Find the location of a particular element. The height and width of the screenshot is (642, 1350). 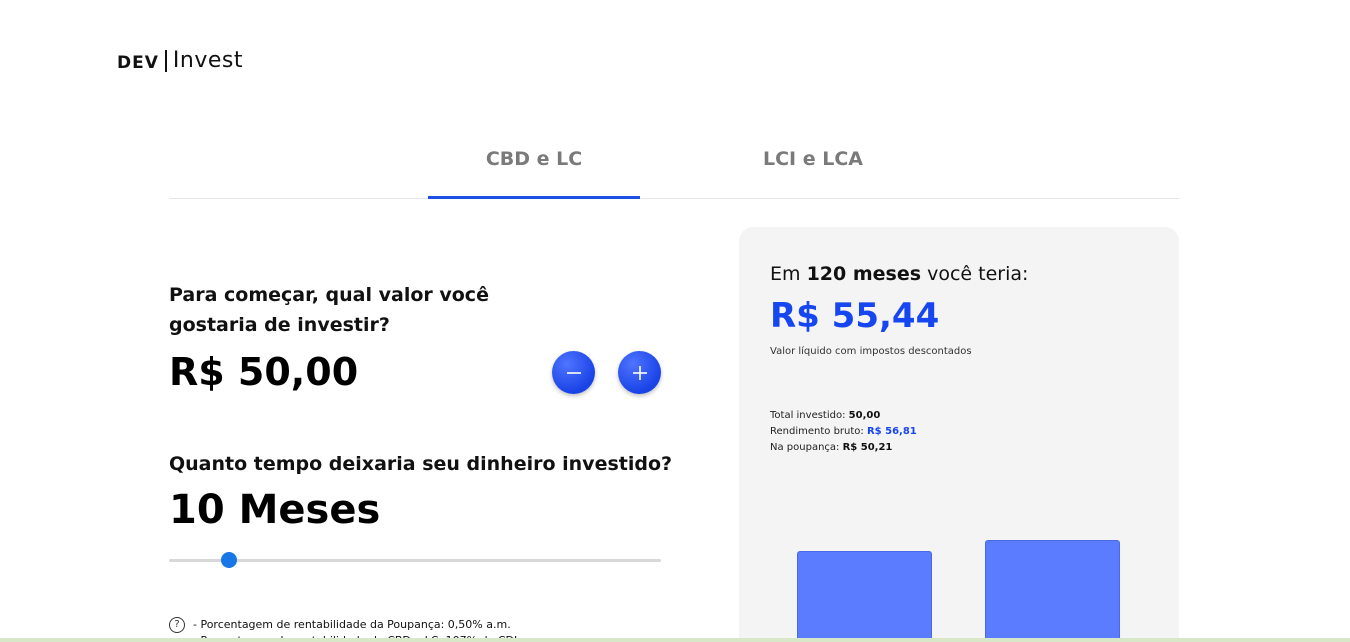

slider-thumb is located at coordinates (229, 560).